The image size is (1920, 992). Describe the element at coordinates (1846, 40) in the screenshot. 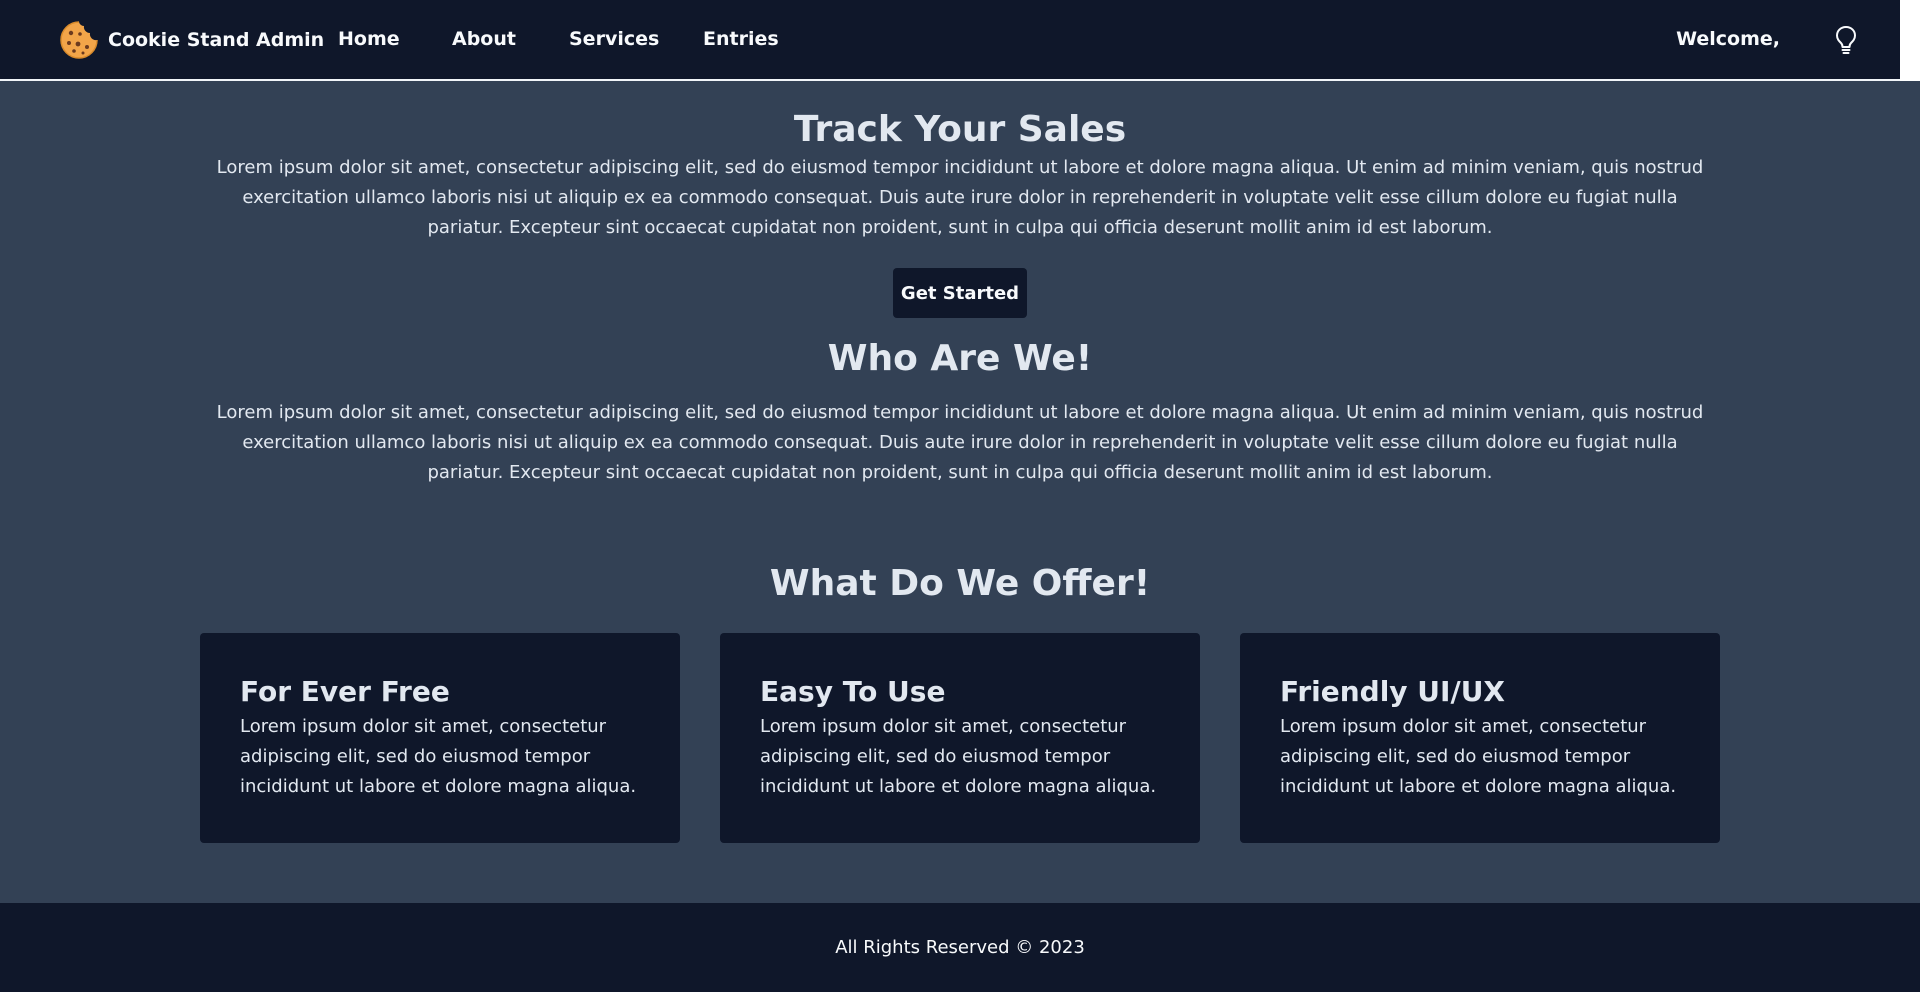

I see `lightbulb-icon` at that location.